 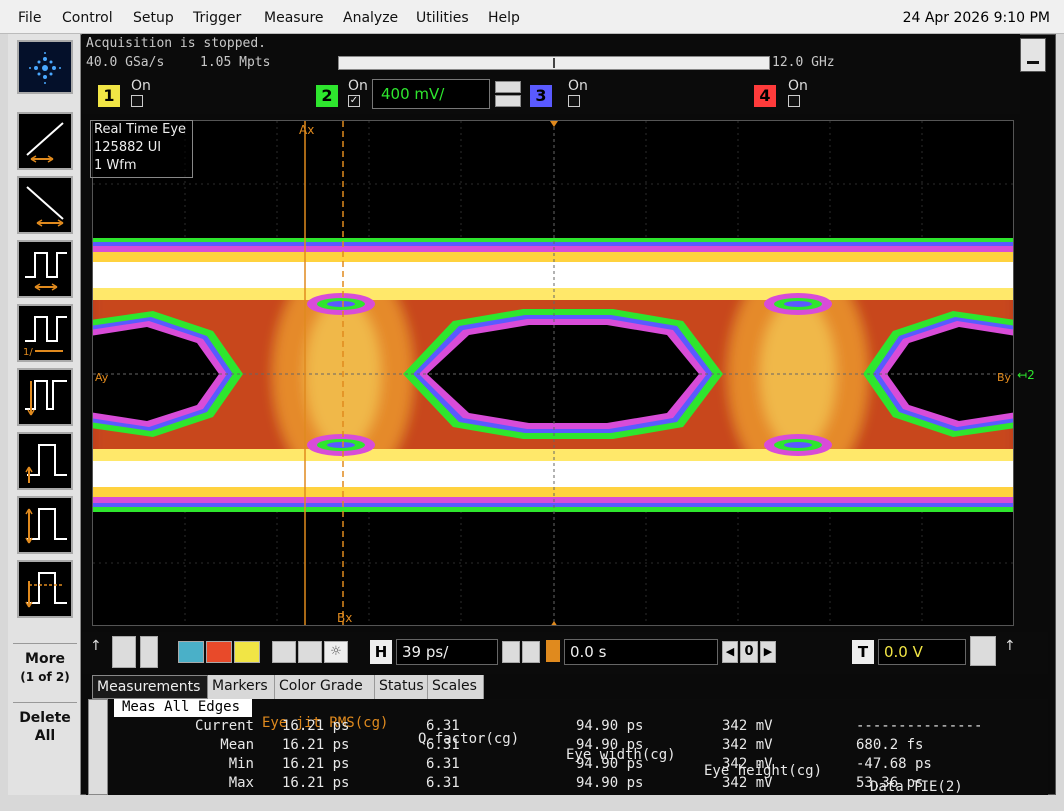 I want to click on vmax-icon, so click(x=46, y=463).